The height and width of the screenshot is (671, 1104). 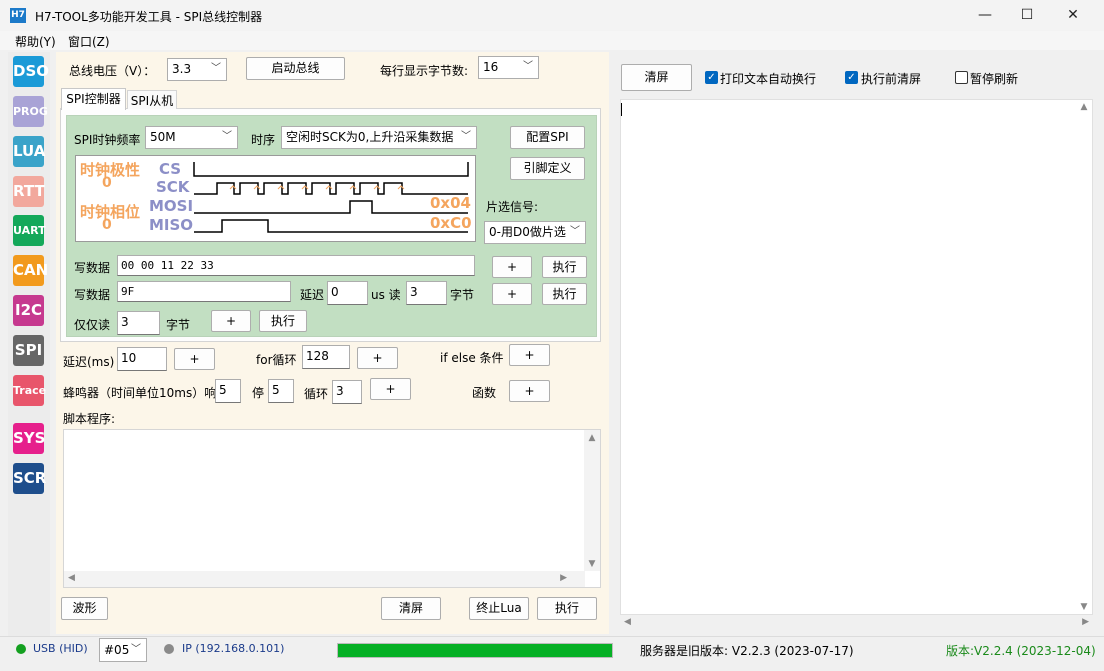 I want to click on check-icon: ✓, so click(x=711, y=77).